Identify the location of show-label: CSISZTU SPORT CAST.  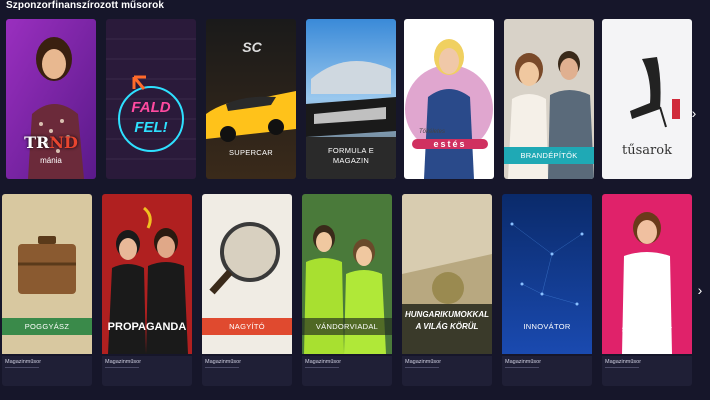
(647, 325).